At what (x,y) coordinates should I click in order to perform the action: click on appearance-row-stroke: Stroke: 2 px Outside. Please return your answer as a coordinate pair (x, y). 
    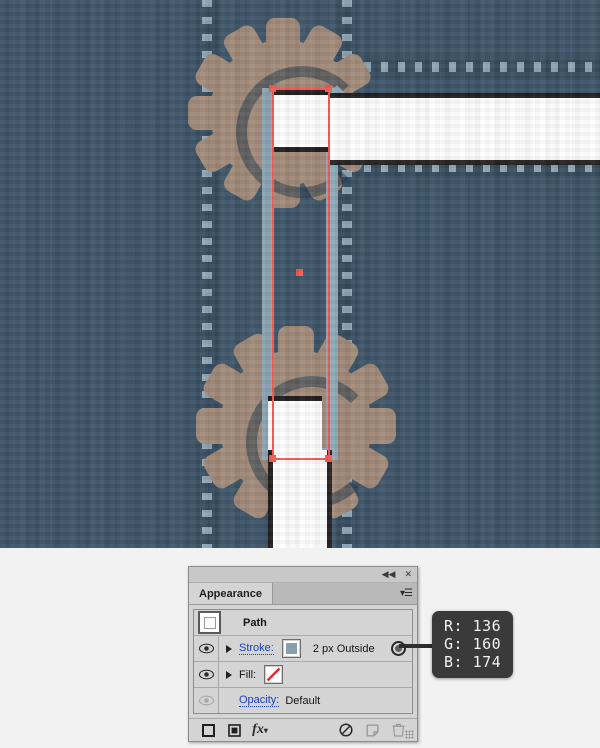
    Looking at the image, I should click on (303, 649).